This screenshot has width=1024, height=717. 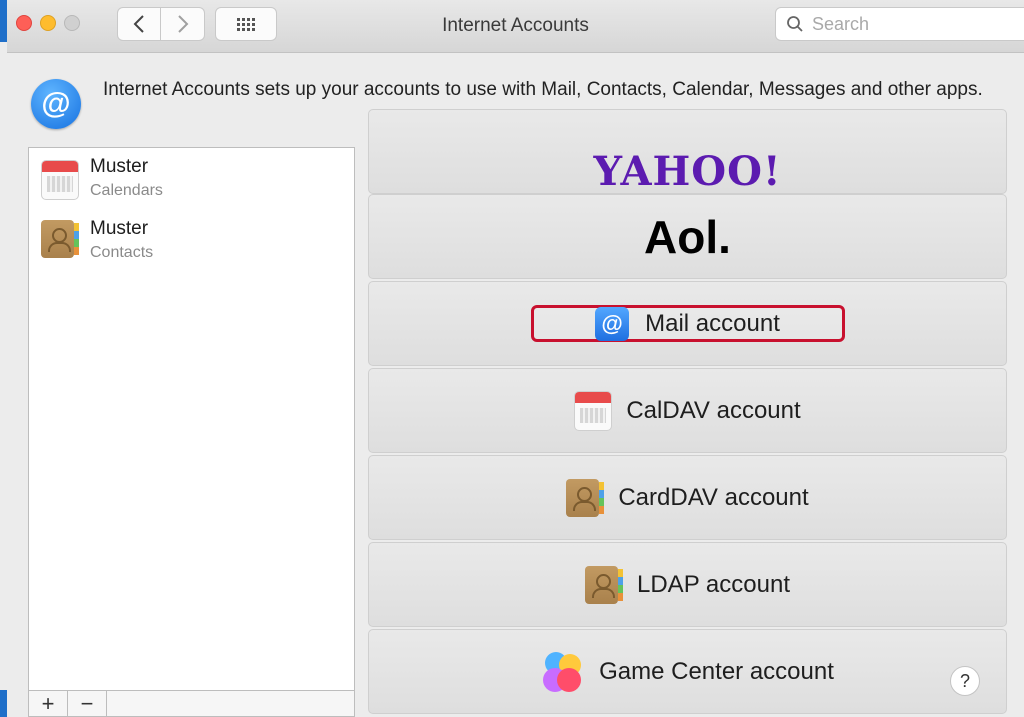 I want to click on provider-caldav: CalDAV account, so click(x=687, y=410).